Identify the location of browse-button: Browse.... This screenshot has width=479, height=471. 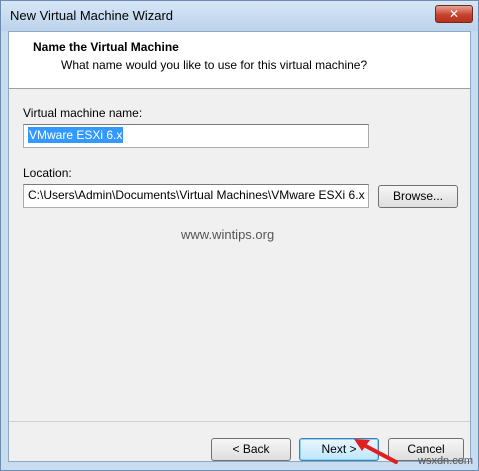
(418, 196).